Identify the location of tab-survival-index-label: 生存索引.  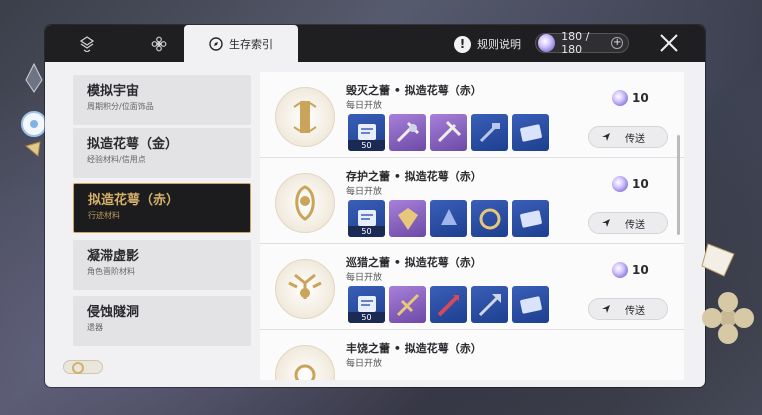
(251, 44).